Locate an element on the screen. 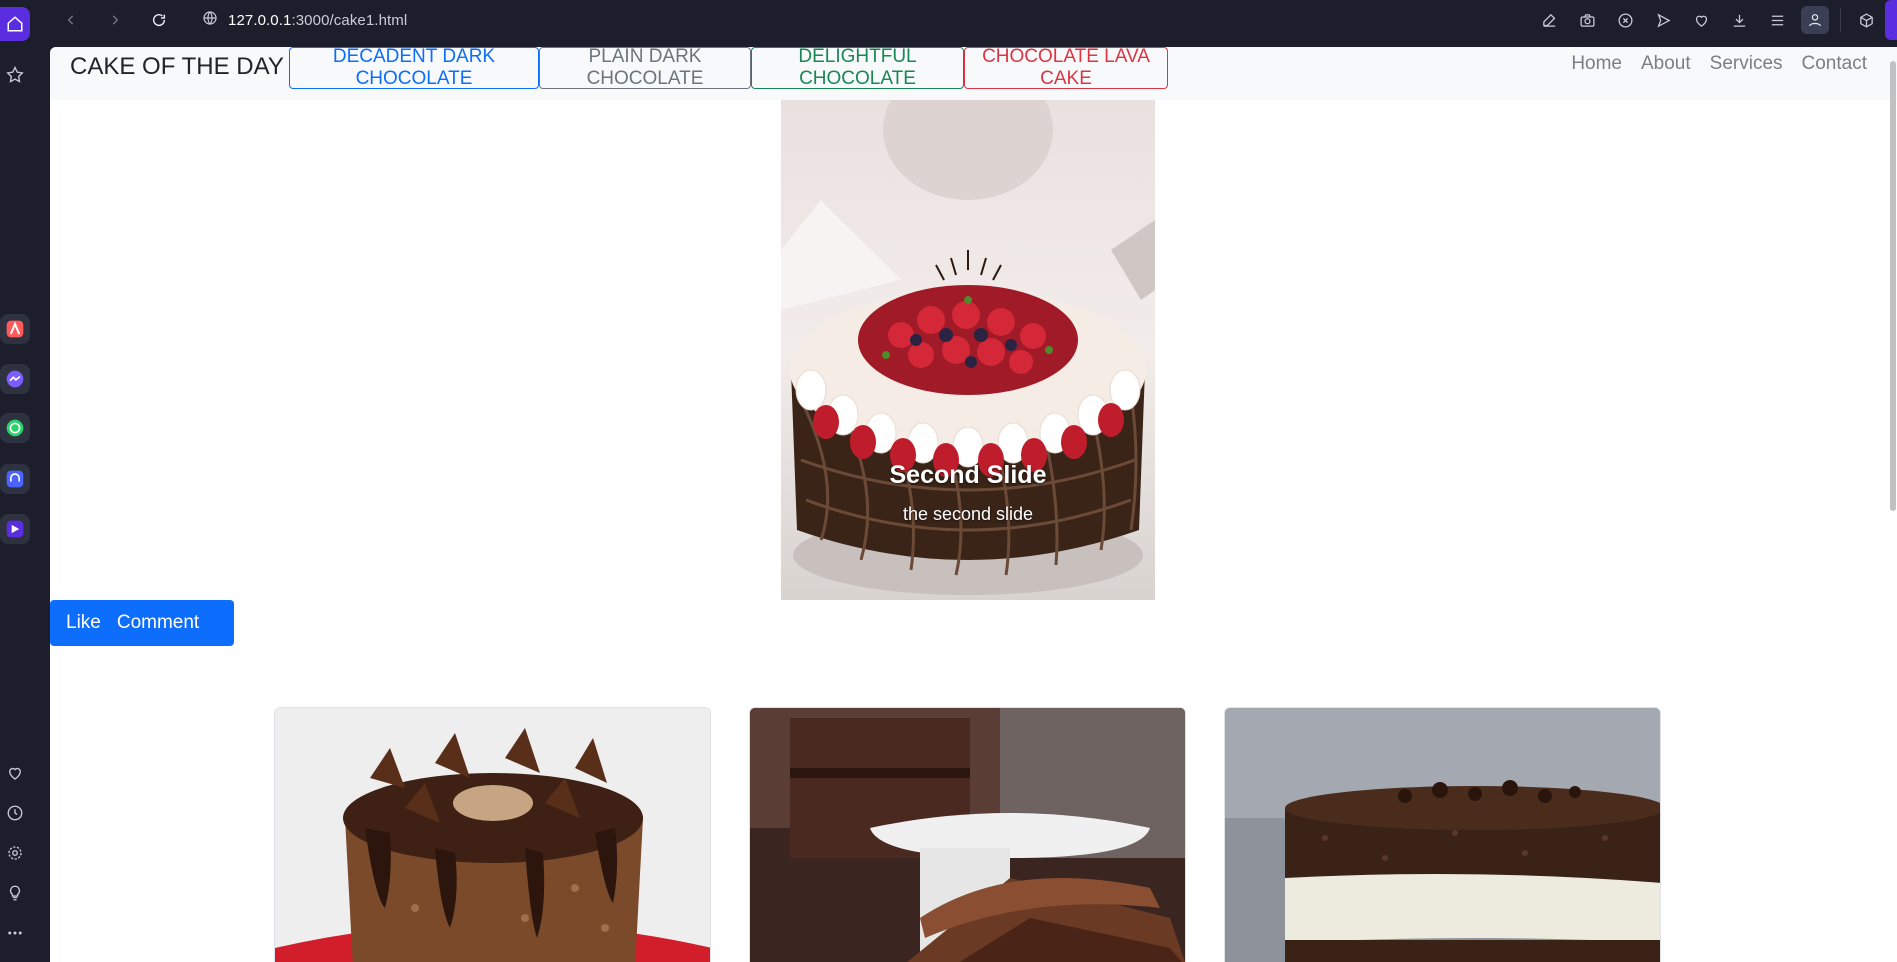 The image size is (1897, 962). nav-link-services: Services is located at coordinates (1746, 64).